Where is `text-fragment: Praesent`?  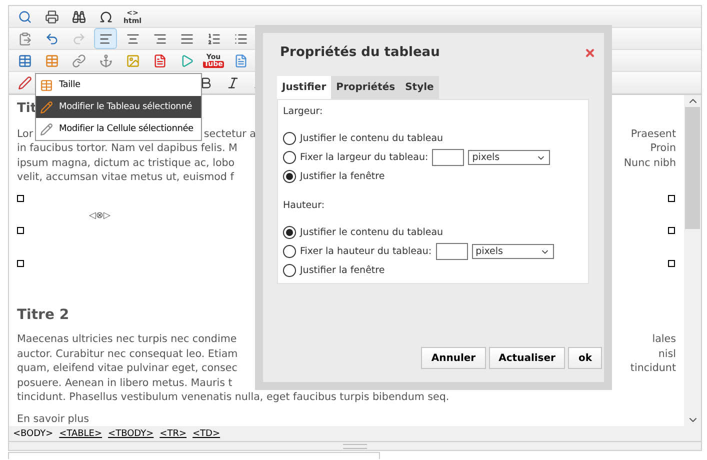
text-fragment: Praesent is located at coordinates (653, 133).